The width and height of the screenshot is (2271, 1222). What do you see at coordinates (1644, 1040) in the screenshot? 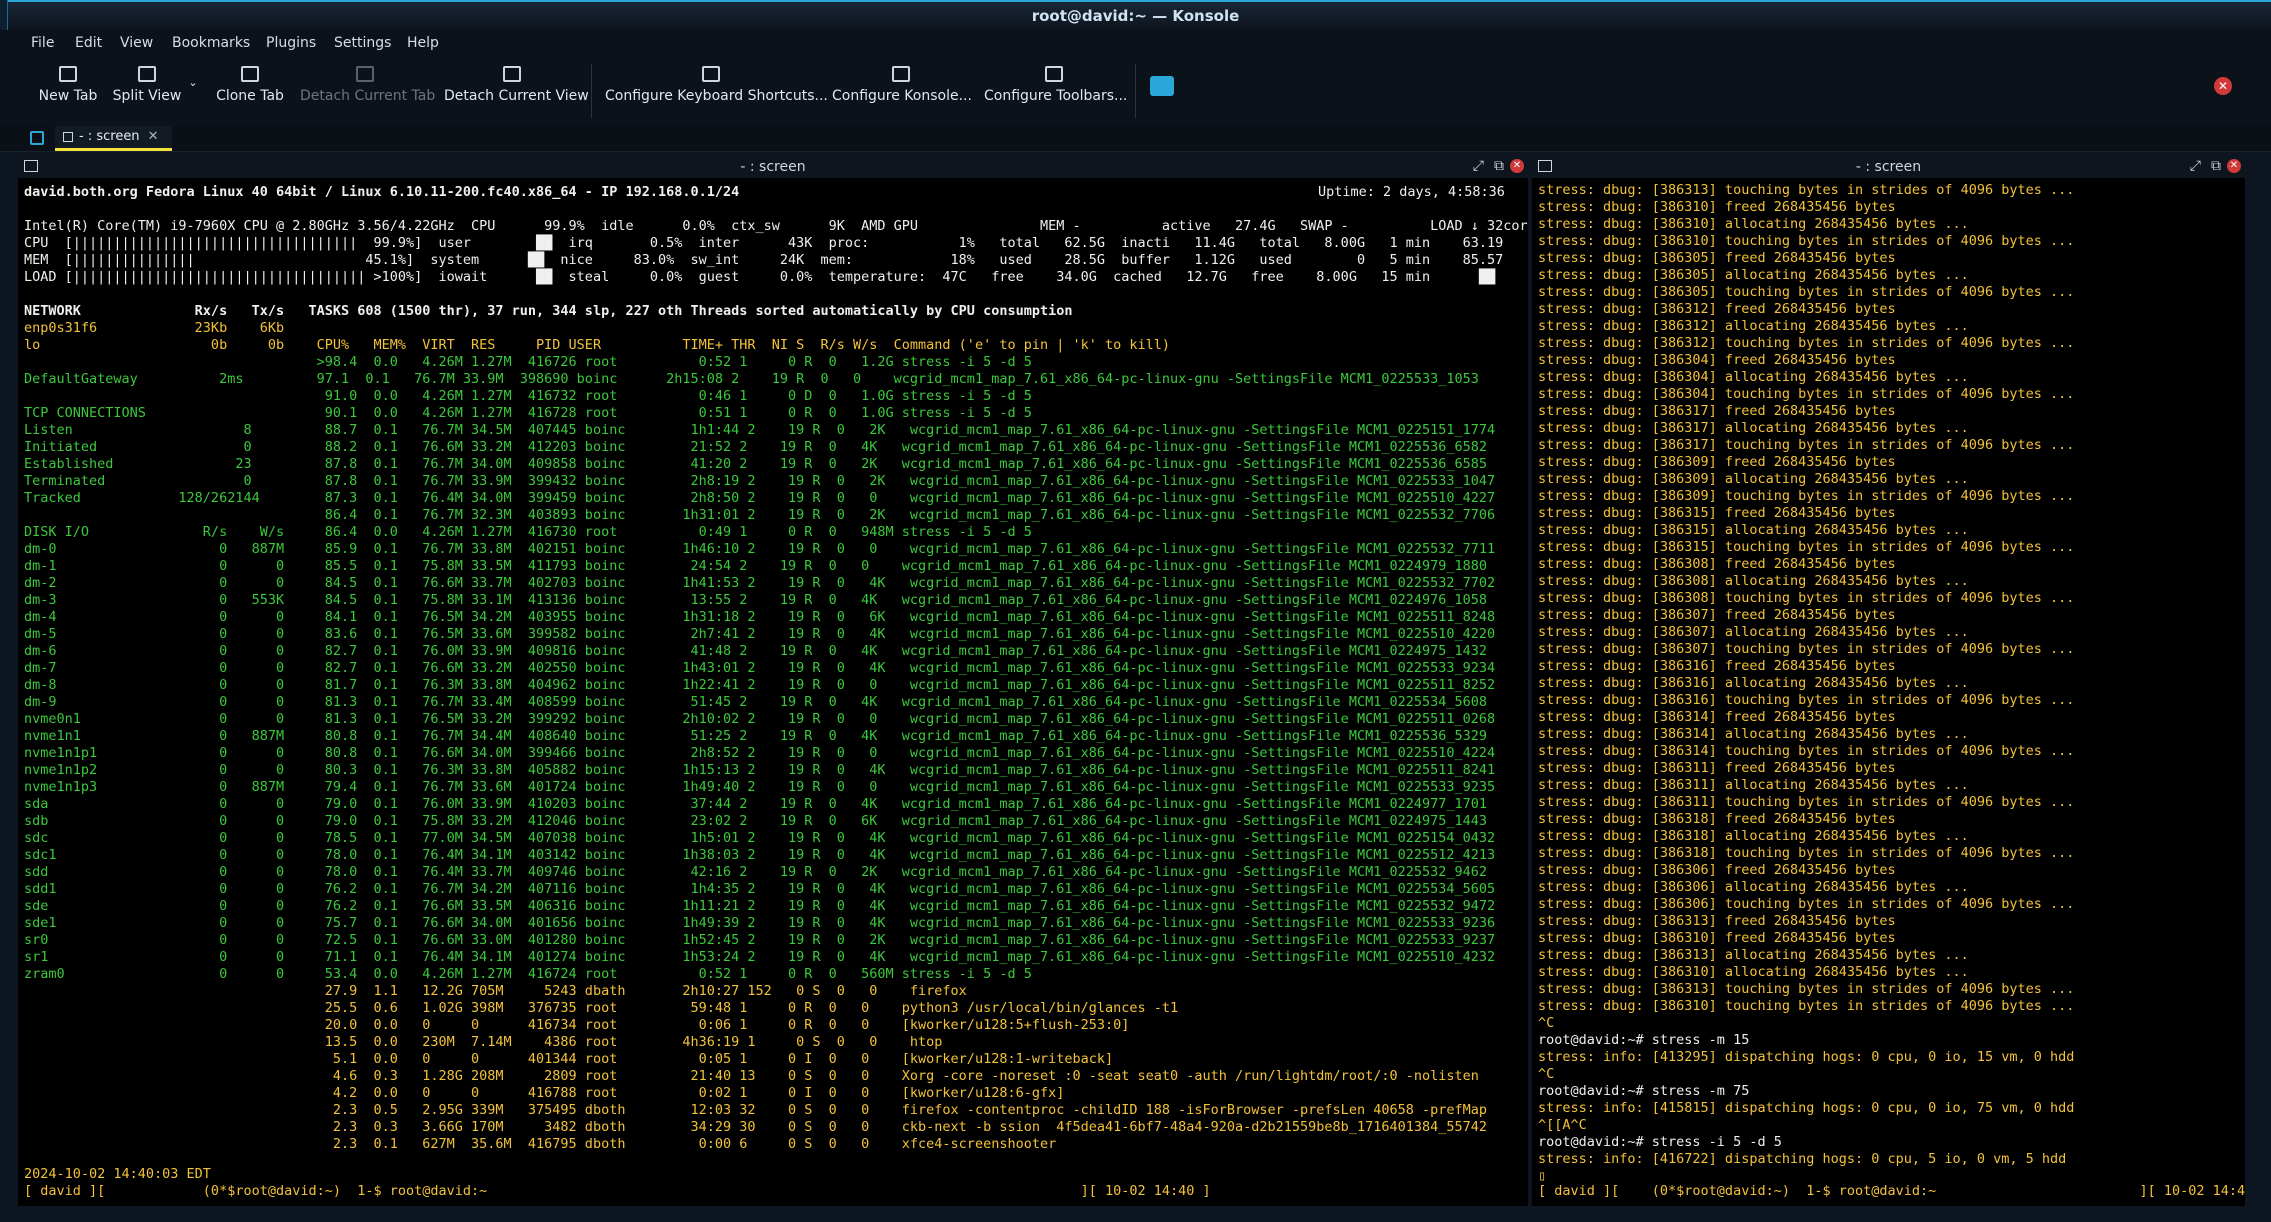
I see `terminal-line: root@david:~# stress -m 15` at bounding box center [1644, 1040].